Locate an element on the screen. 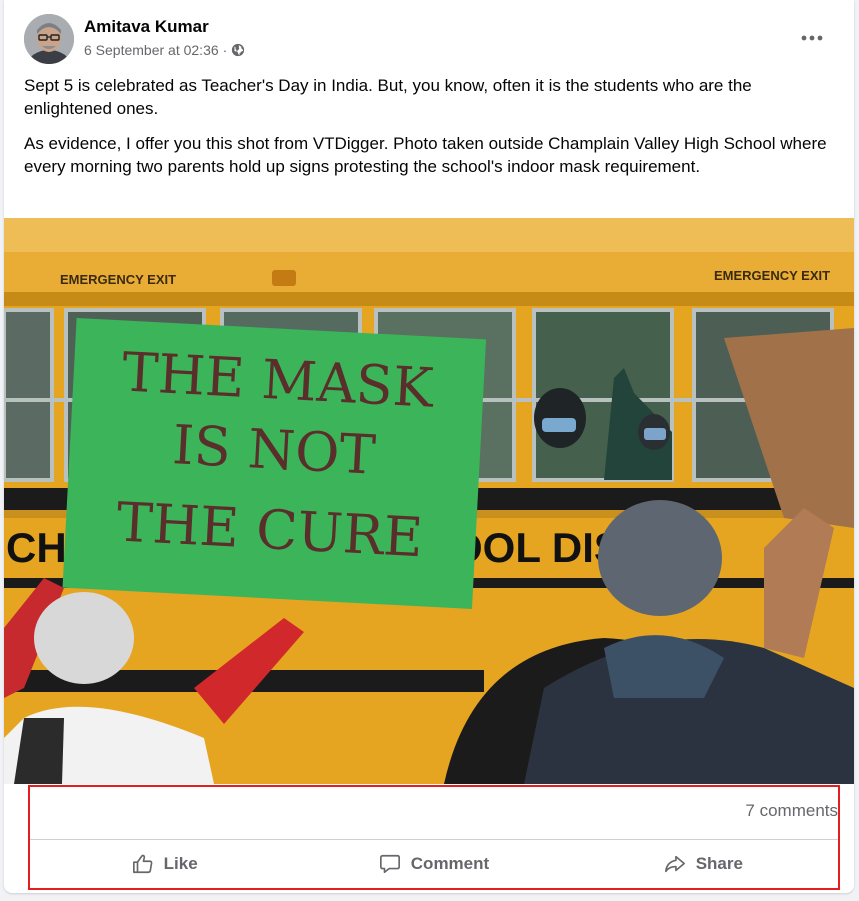 The image size is (859, 901). more-options-button is located at coordinates (812, 38).